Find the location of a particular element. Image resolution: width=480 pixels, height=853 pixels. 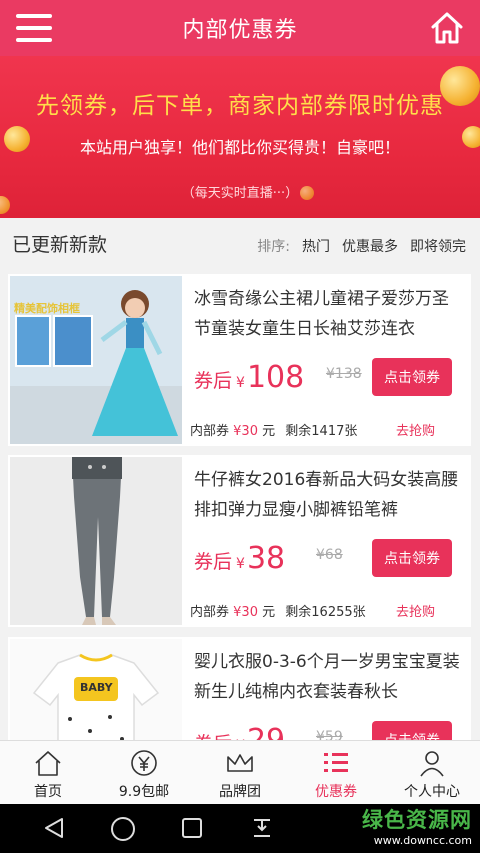

tab-label: 9.9包邮 is located at coordinates (144, 792).